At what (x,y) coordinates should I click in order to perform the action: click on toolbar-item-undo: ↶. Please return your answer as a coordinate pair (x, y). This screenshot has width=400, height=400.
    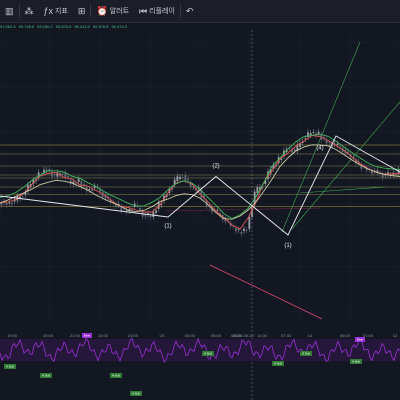
    Looking at the image, I should click on (190, 11).